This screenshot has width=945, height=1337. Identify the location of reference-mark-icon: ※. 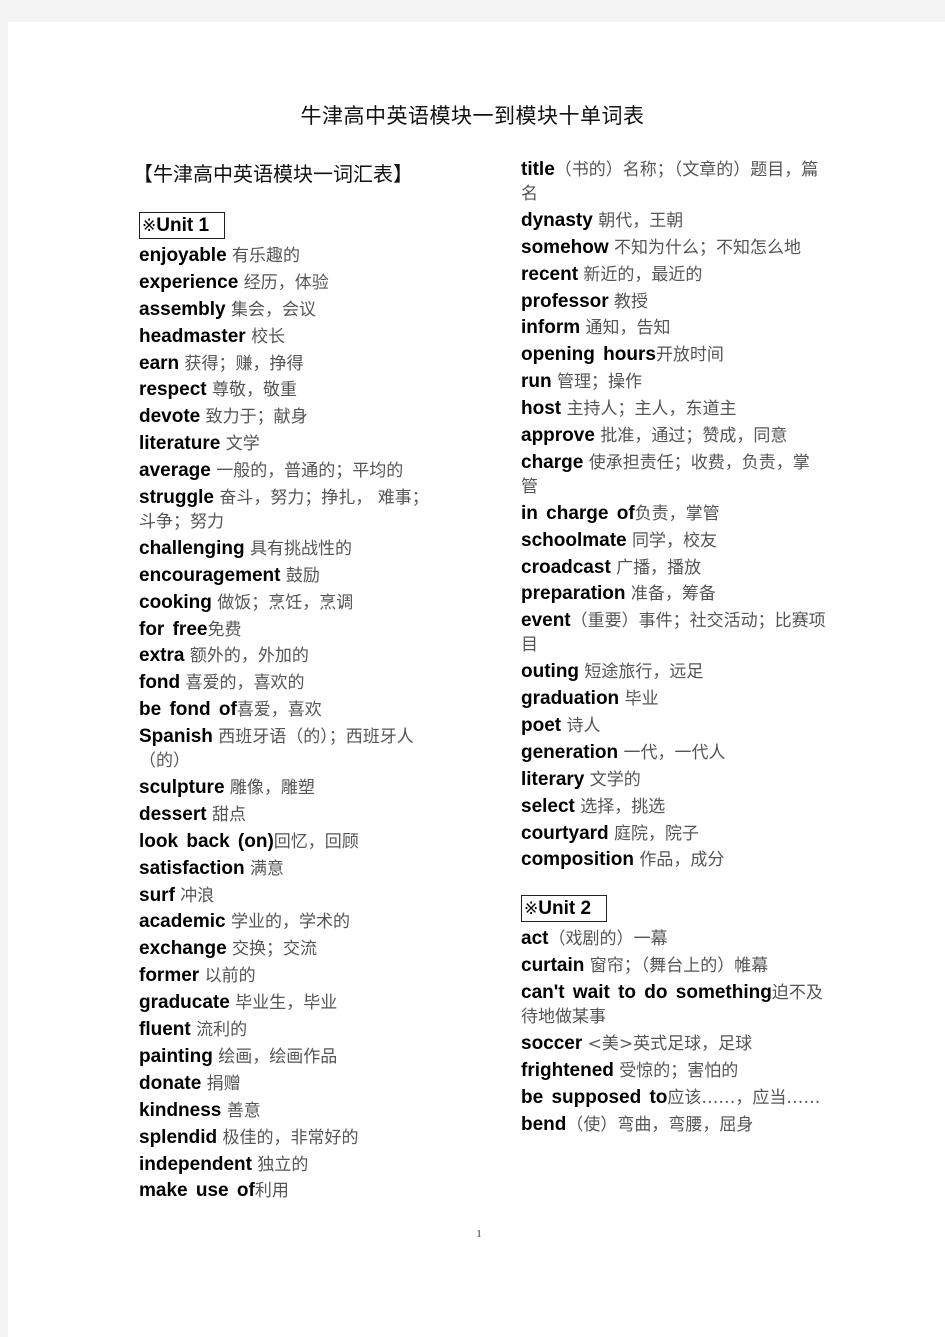
(531, 909).